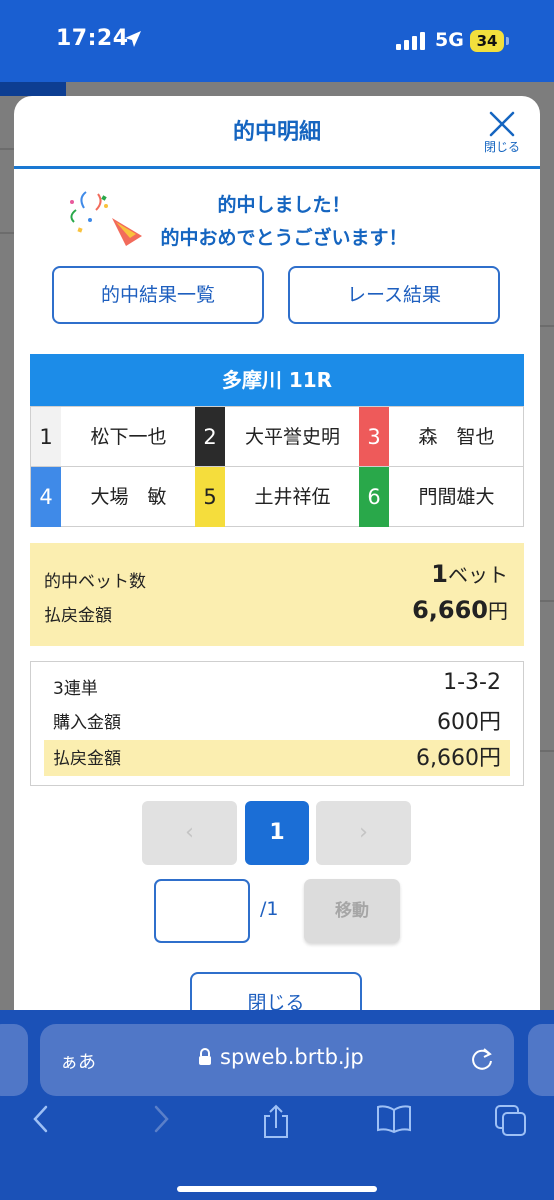 Image resolution: width=554 pixels, height=1200 pixels. I want to click on payout-label: 払戻金額, so click(78, 616).